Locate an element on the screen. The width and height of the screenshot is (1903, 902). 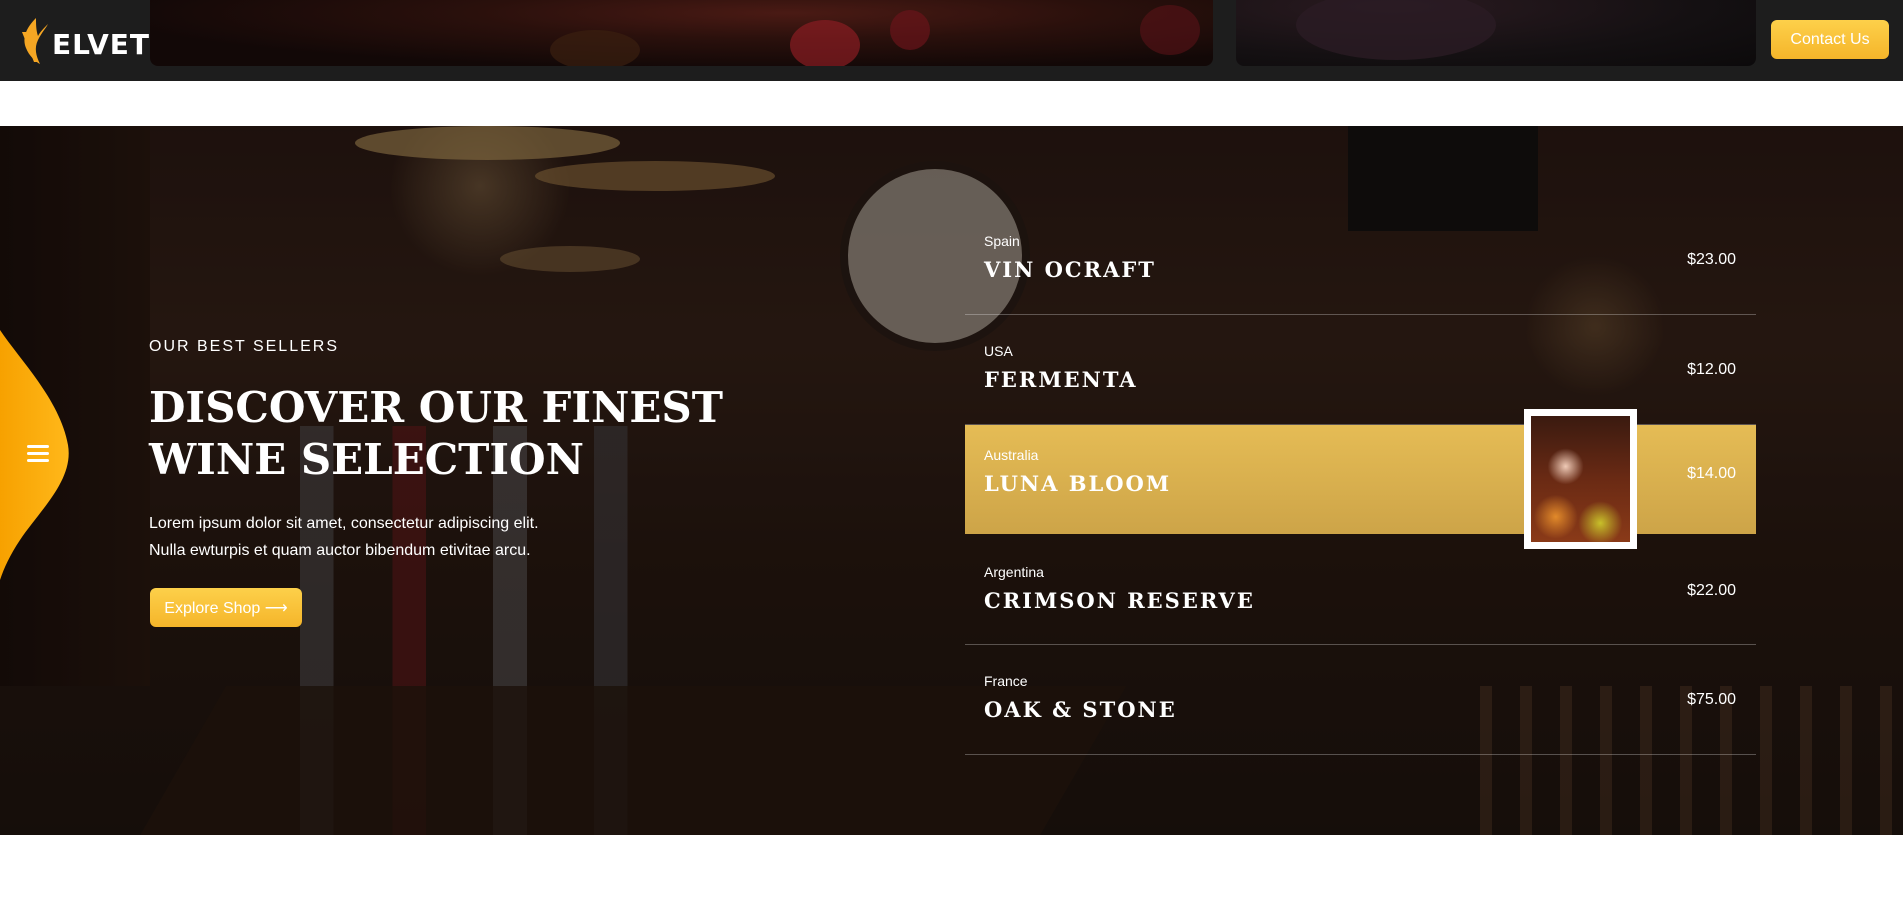
wine-item-vin-ocraft: Spain VIN OCRAFT $23.00 is located at coordinates (1360, 260).